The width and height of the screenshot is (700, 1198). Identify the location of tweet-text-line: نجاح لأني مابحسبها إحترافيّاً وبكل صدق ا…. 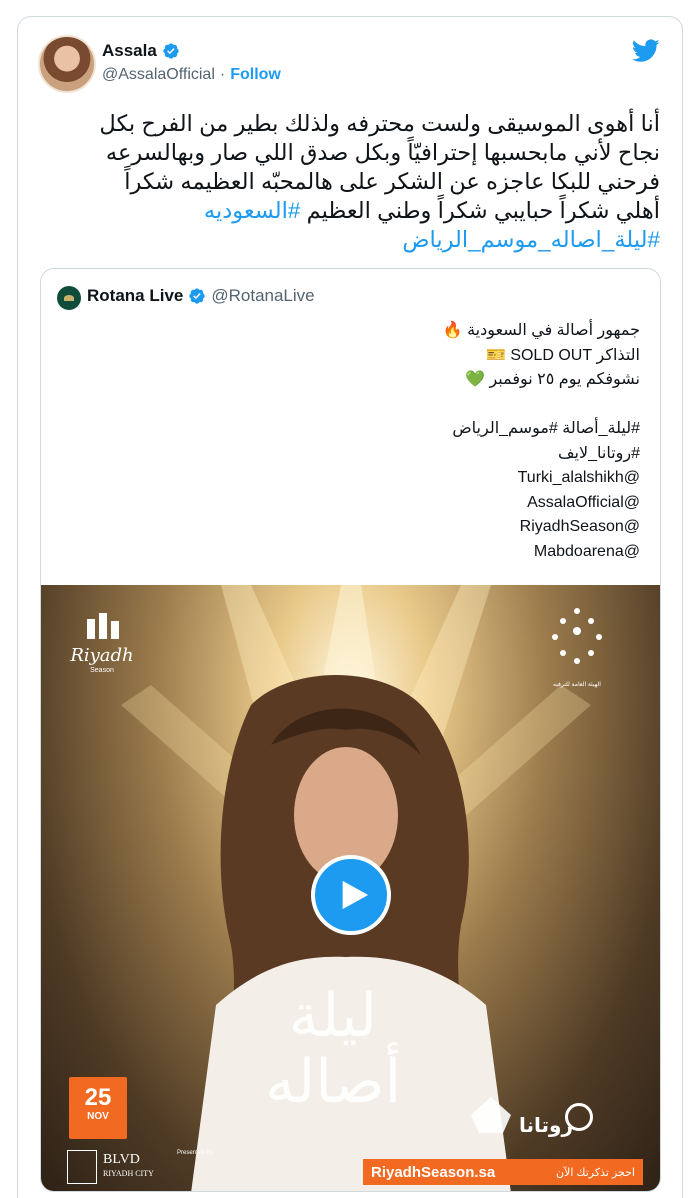
(382, 152).